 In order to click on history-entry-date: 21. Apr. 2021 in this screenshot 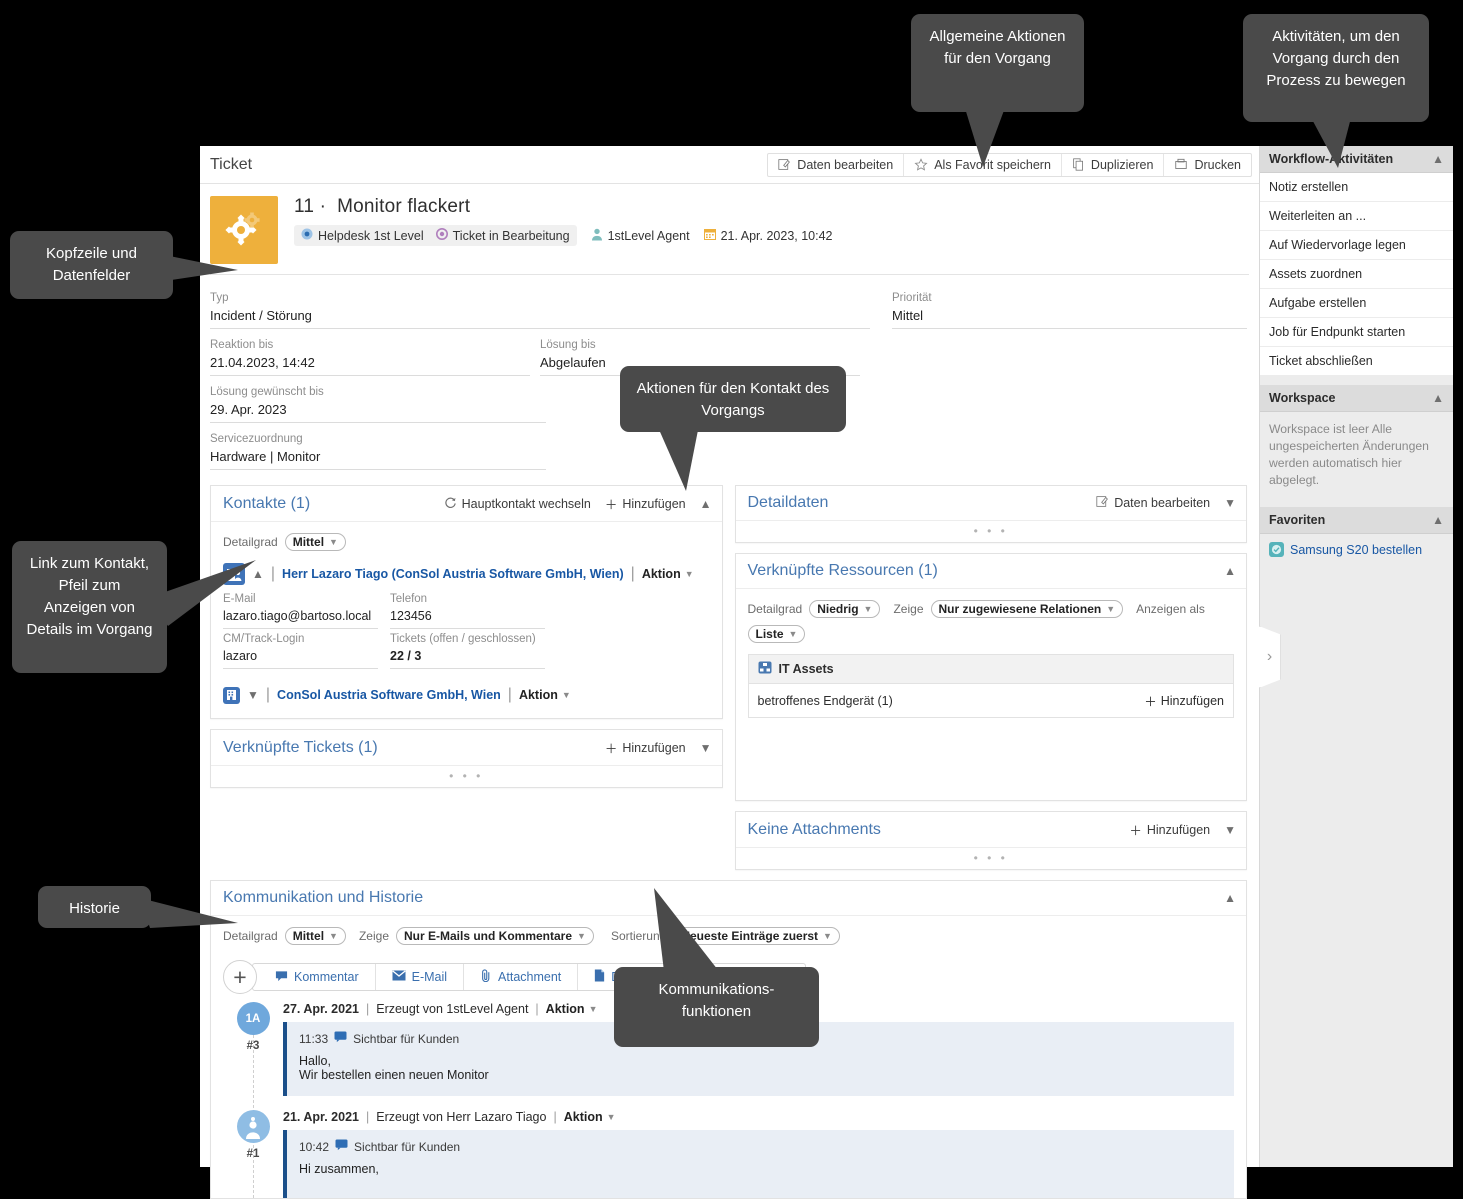, I will do `click(321, 1117)`.